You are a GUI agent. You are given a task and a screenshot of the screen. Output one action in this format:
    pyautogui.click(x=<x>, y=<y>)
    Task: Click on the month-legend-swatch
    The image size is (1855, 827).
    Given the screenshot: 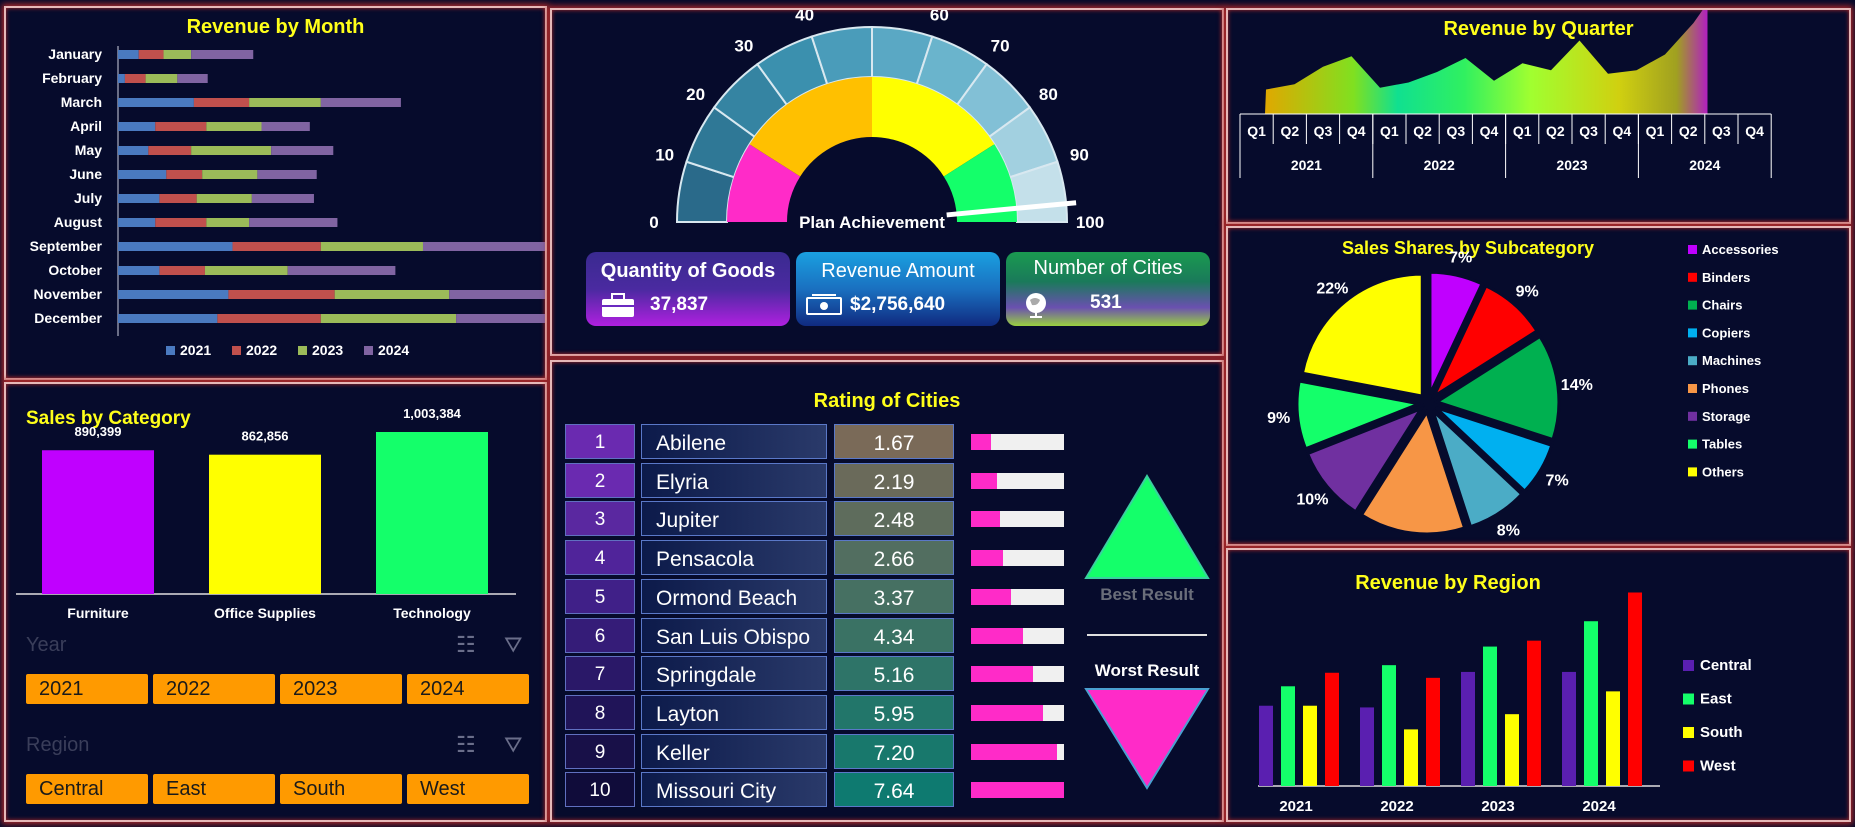 What is the action you would take?
    pyautogui.click(x=236, y=350)
    